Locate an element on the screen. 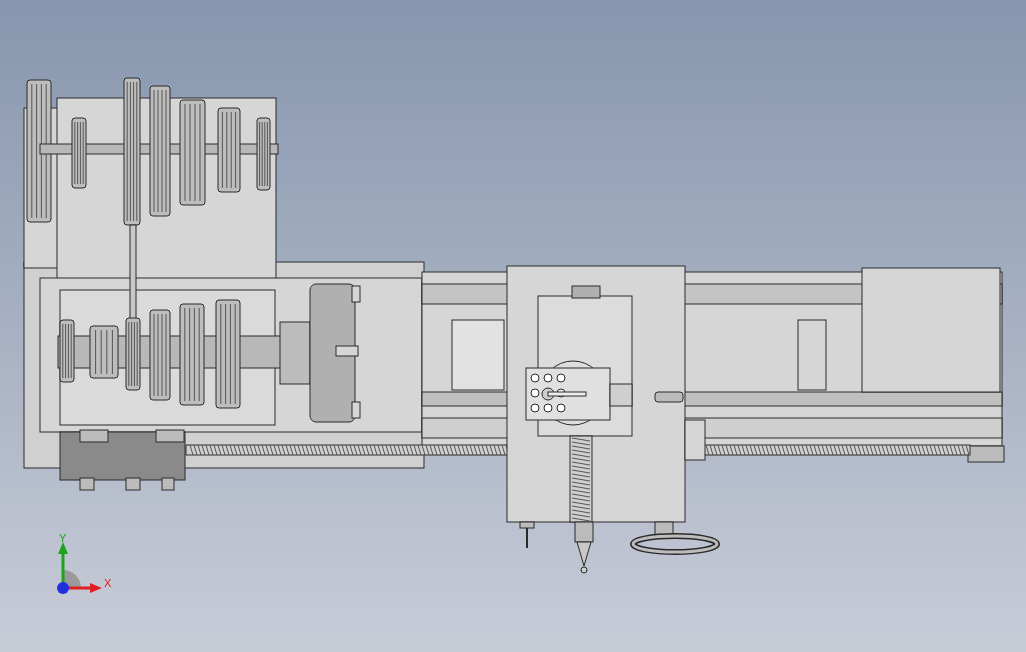  y-axis-label: Y is located at coordinates (63, 538).